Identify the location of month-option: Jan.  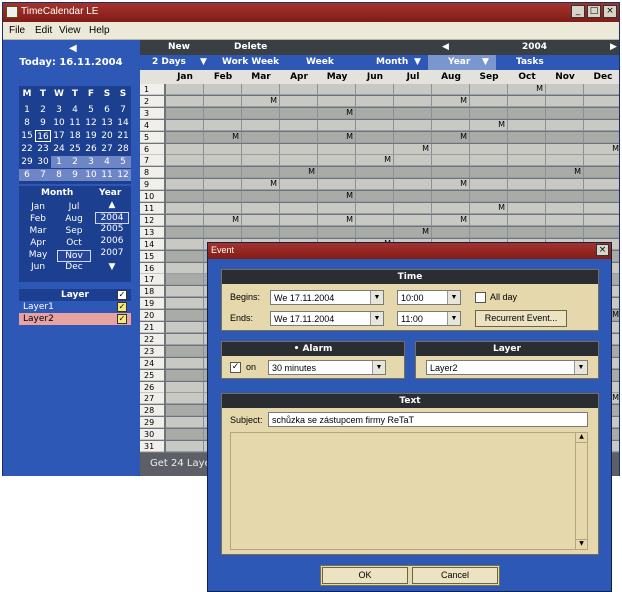
(38, 207).